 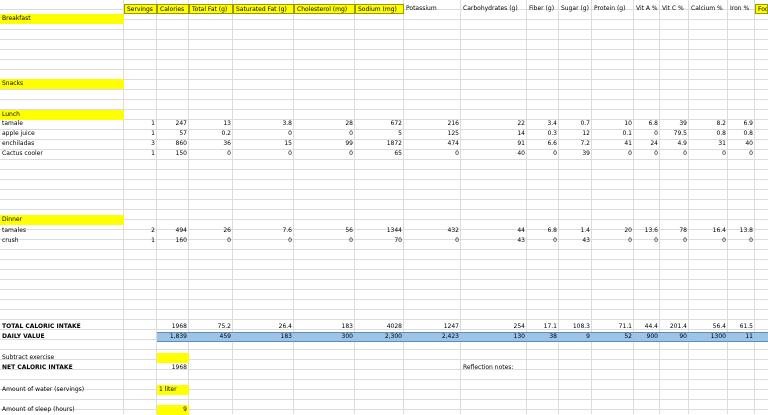 I want to click on food-name-cell: crush, so click(x=62, y=241).